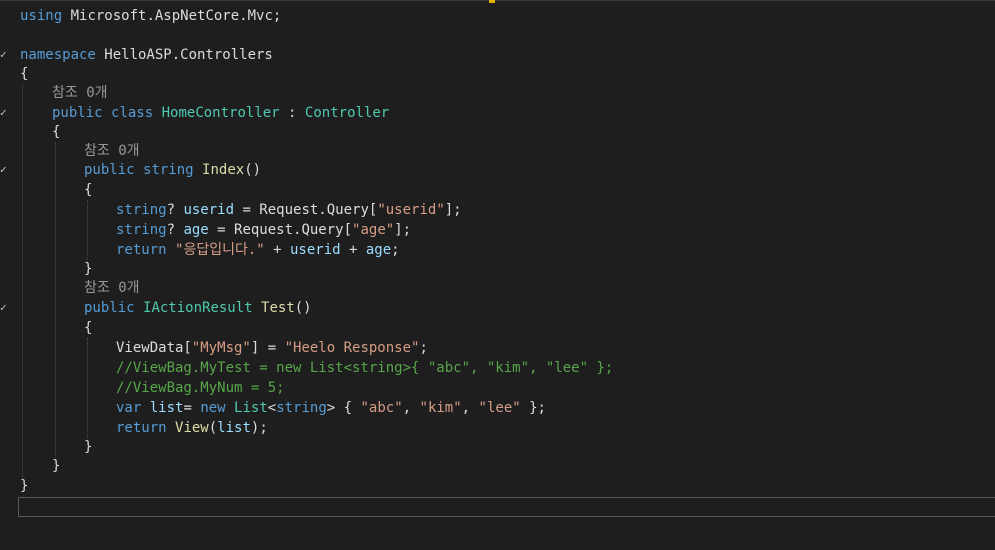 The height and width of the screenshot is (550, 995). What do you see at coordinates (213, 428) in the screenshot?
I see `code-token: (` at bounding box center [213, 428].